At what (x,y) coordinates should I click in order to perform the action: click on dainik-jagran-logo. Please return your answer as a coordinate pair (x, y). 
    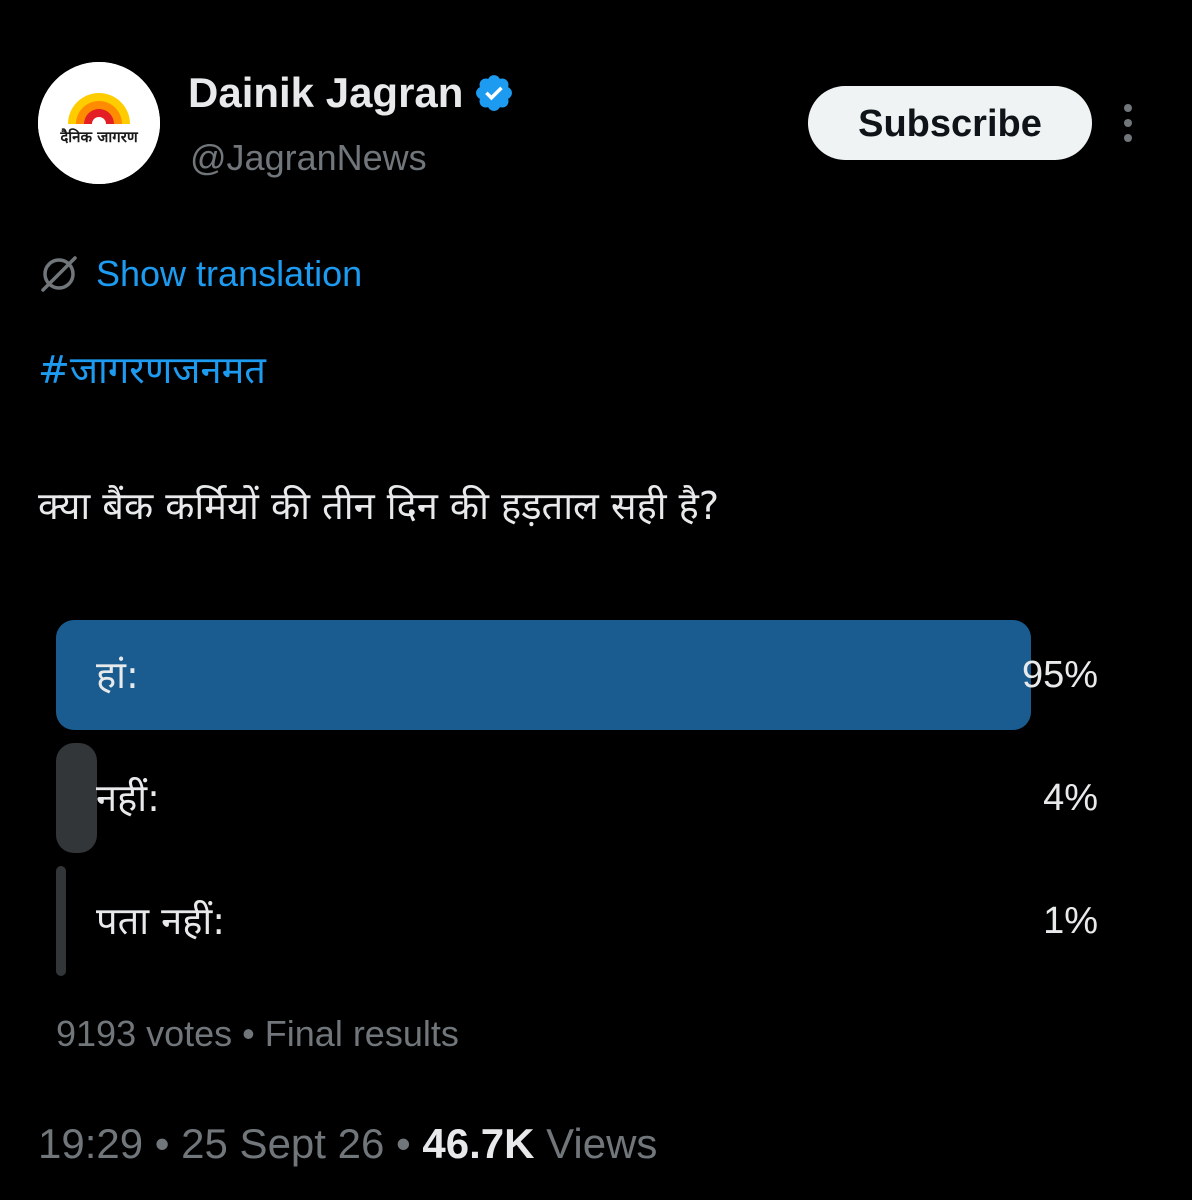
    Looking at the image, I should click on (99, 123).